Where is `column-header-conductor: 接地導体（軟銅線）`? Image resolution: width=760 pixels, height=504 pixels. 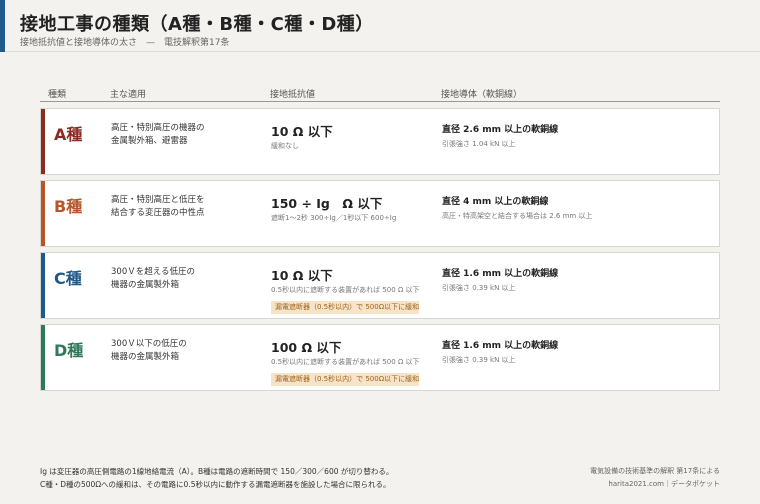
column-header-conductor: 接地導体（軟銅線） is located at coordinates (482, 95).